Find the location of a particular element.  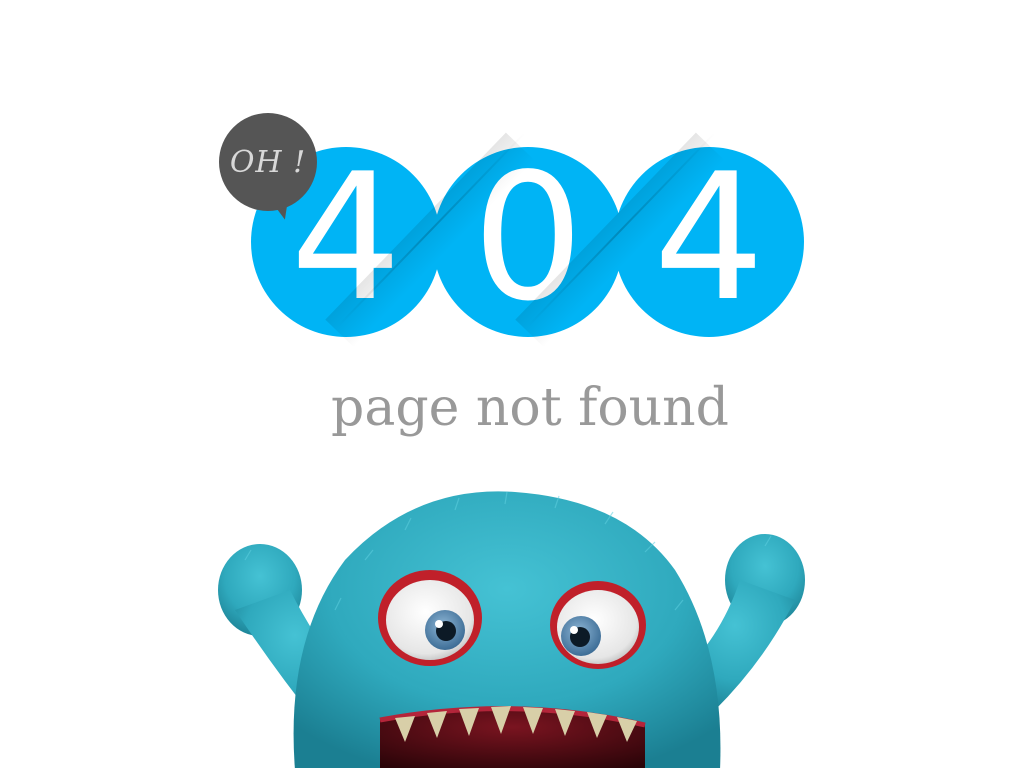

speech-bubble-text: OH ! is located at coordinates (268, 162).